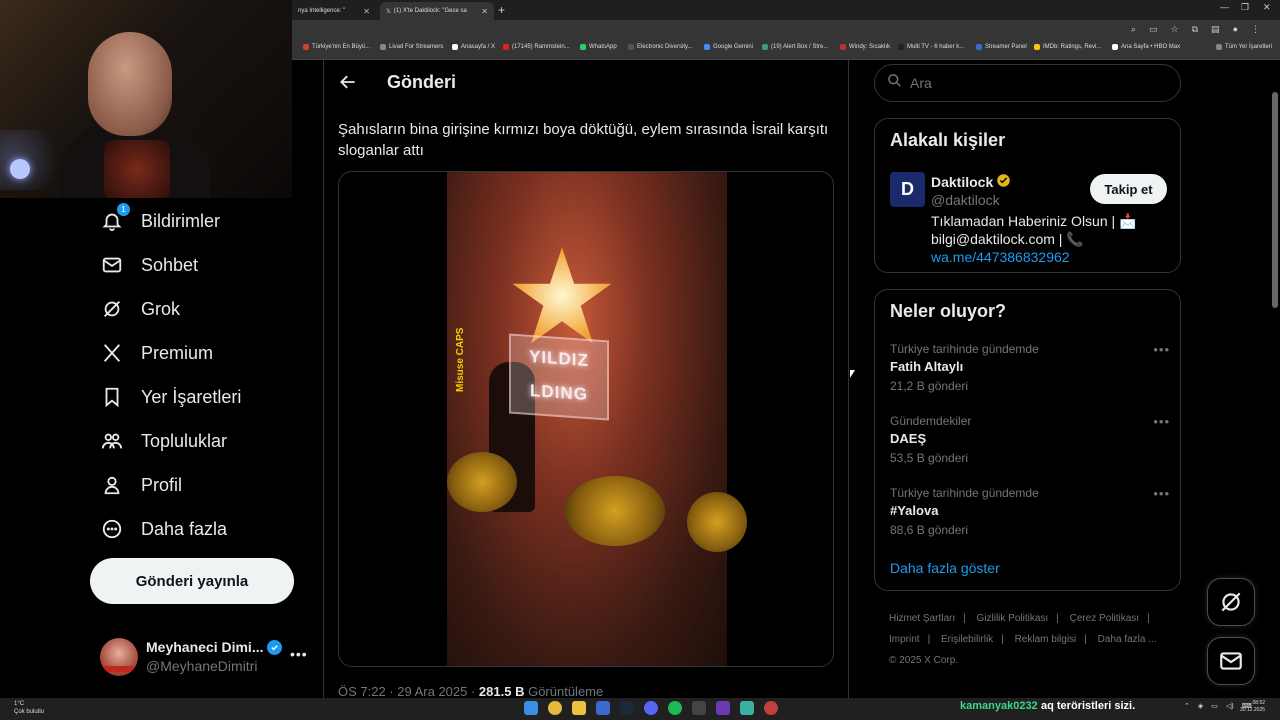 This screenshot has width=1280, height=720. What do you see at coordinates (202, 666) in the screenshot?
I see `profile-handle: @MeyhaneDimitri` at bounding box center [202, 666].